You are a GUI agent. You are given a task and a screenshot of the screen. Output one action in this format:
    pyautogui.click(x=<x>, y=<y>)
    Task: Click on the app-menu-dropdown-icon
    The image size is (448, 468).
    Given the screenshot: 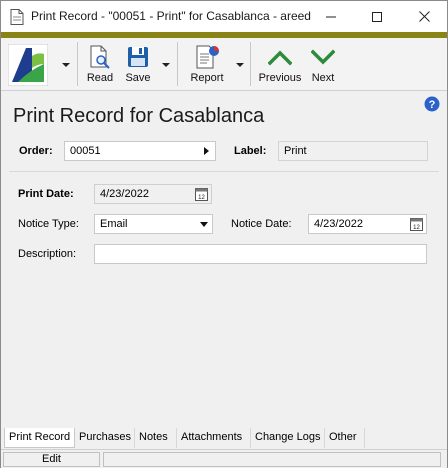 What is the action you would take?
    pyautogui.click(x=66, y=65)
    